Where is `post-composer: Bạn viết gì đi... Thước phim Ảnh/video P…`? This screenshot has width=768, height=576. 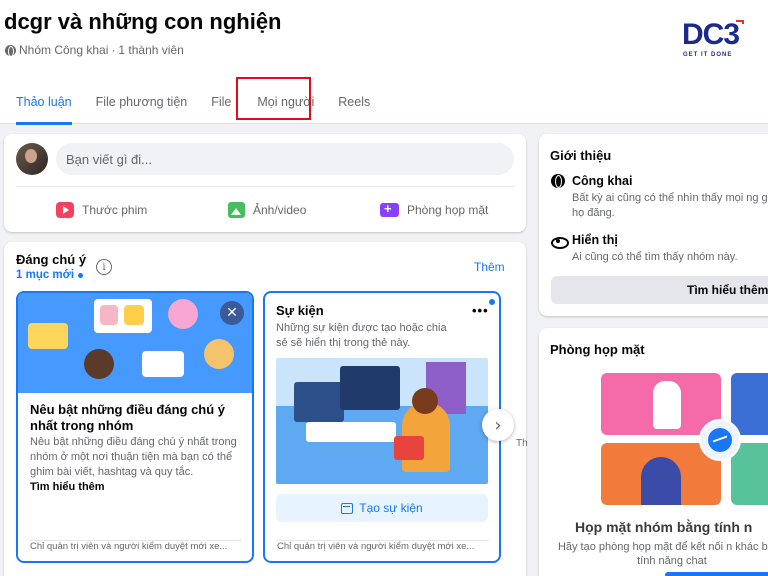 post-composer: Bạn viết gì đi... Thước phim Ảnh/video P… is located at coordinates (265, 183).